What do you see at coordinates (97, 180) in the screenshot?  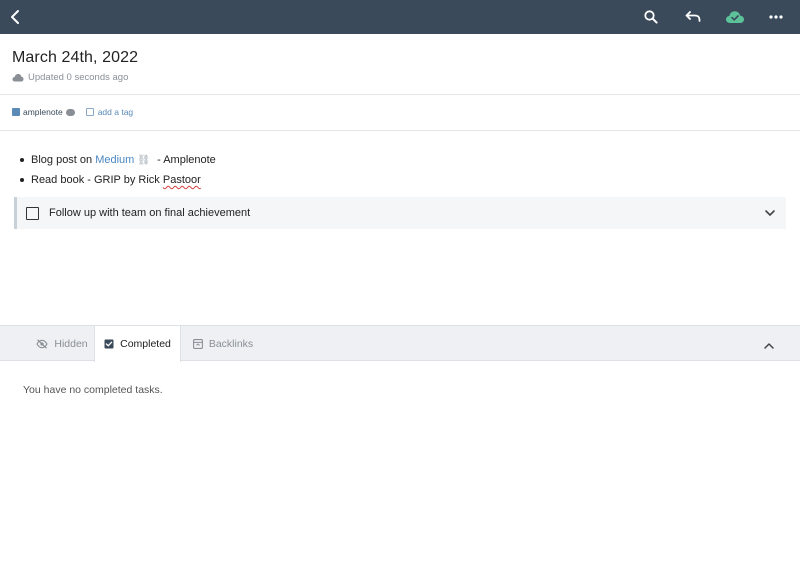 I see `list-item-text: Read book - GRIP by Rick` at bounding box center [97, 180].